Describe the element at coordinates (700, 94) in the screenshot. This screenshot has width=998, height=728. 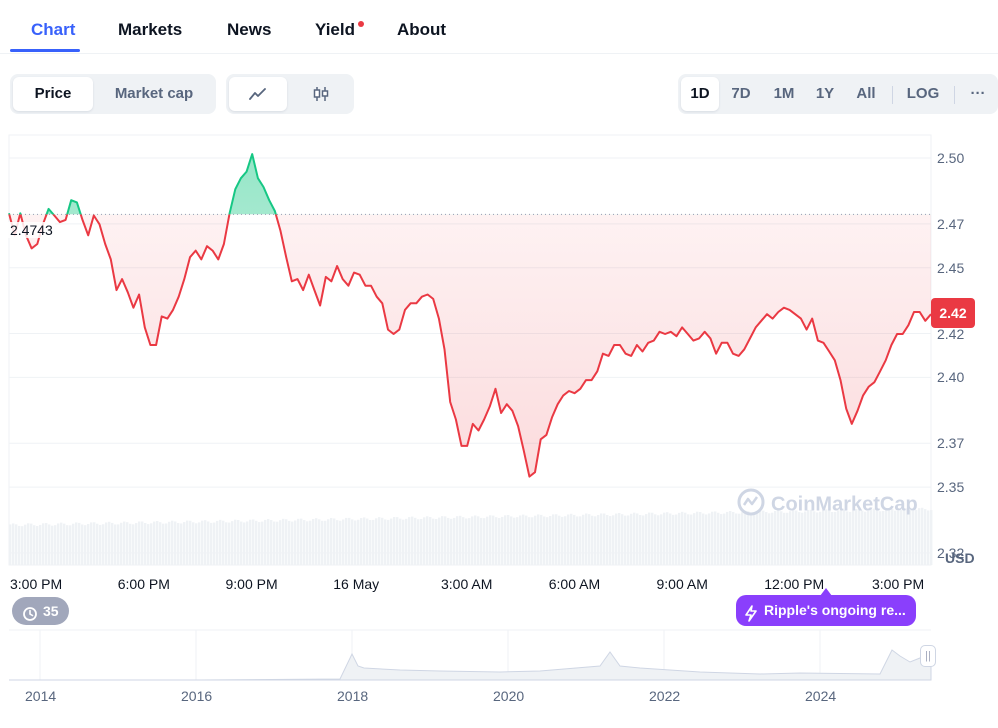
I see `range-1d-button: 1D` at that location.